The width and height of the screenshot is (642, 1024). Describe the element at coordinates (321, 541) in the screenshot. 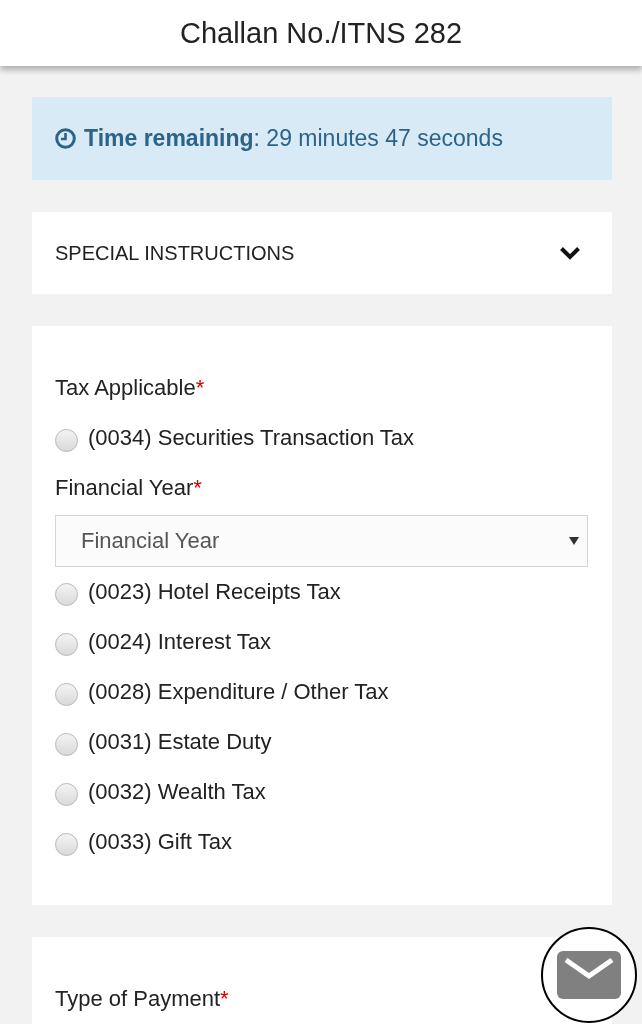

I see `select-field: Financial Year` at that location.